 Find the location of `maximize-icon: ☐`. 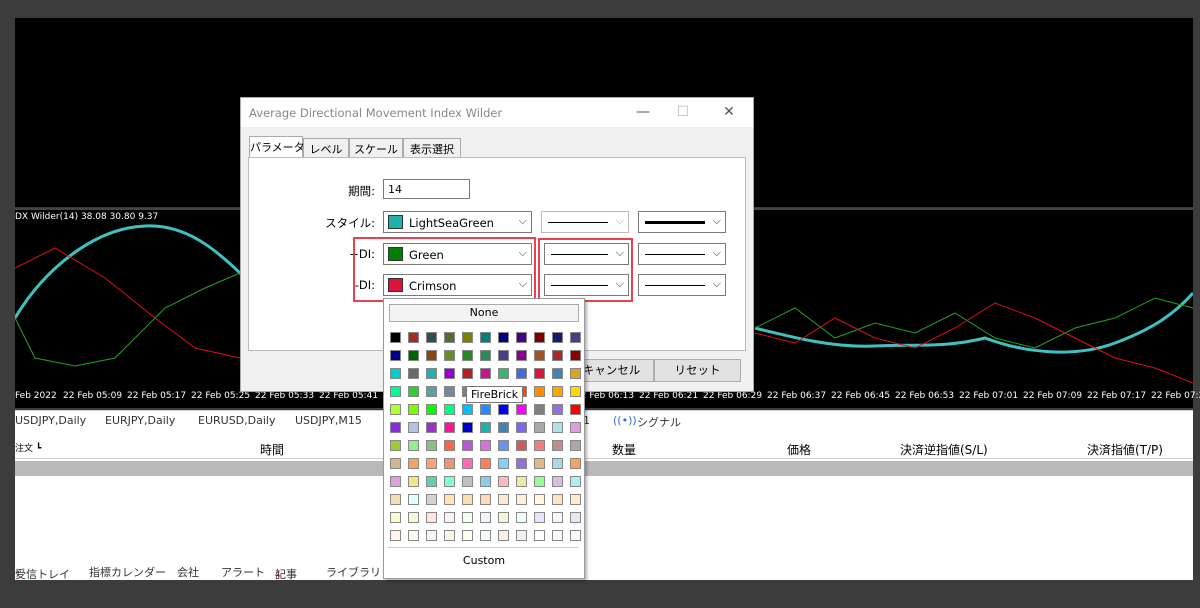

maximize-icon: ☐ is located at coordinates (683, 112).